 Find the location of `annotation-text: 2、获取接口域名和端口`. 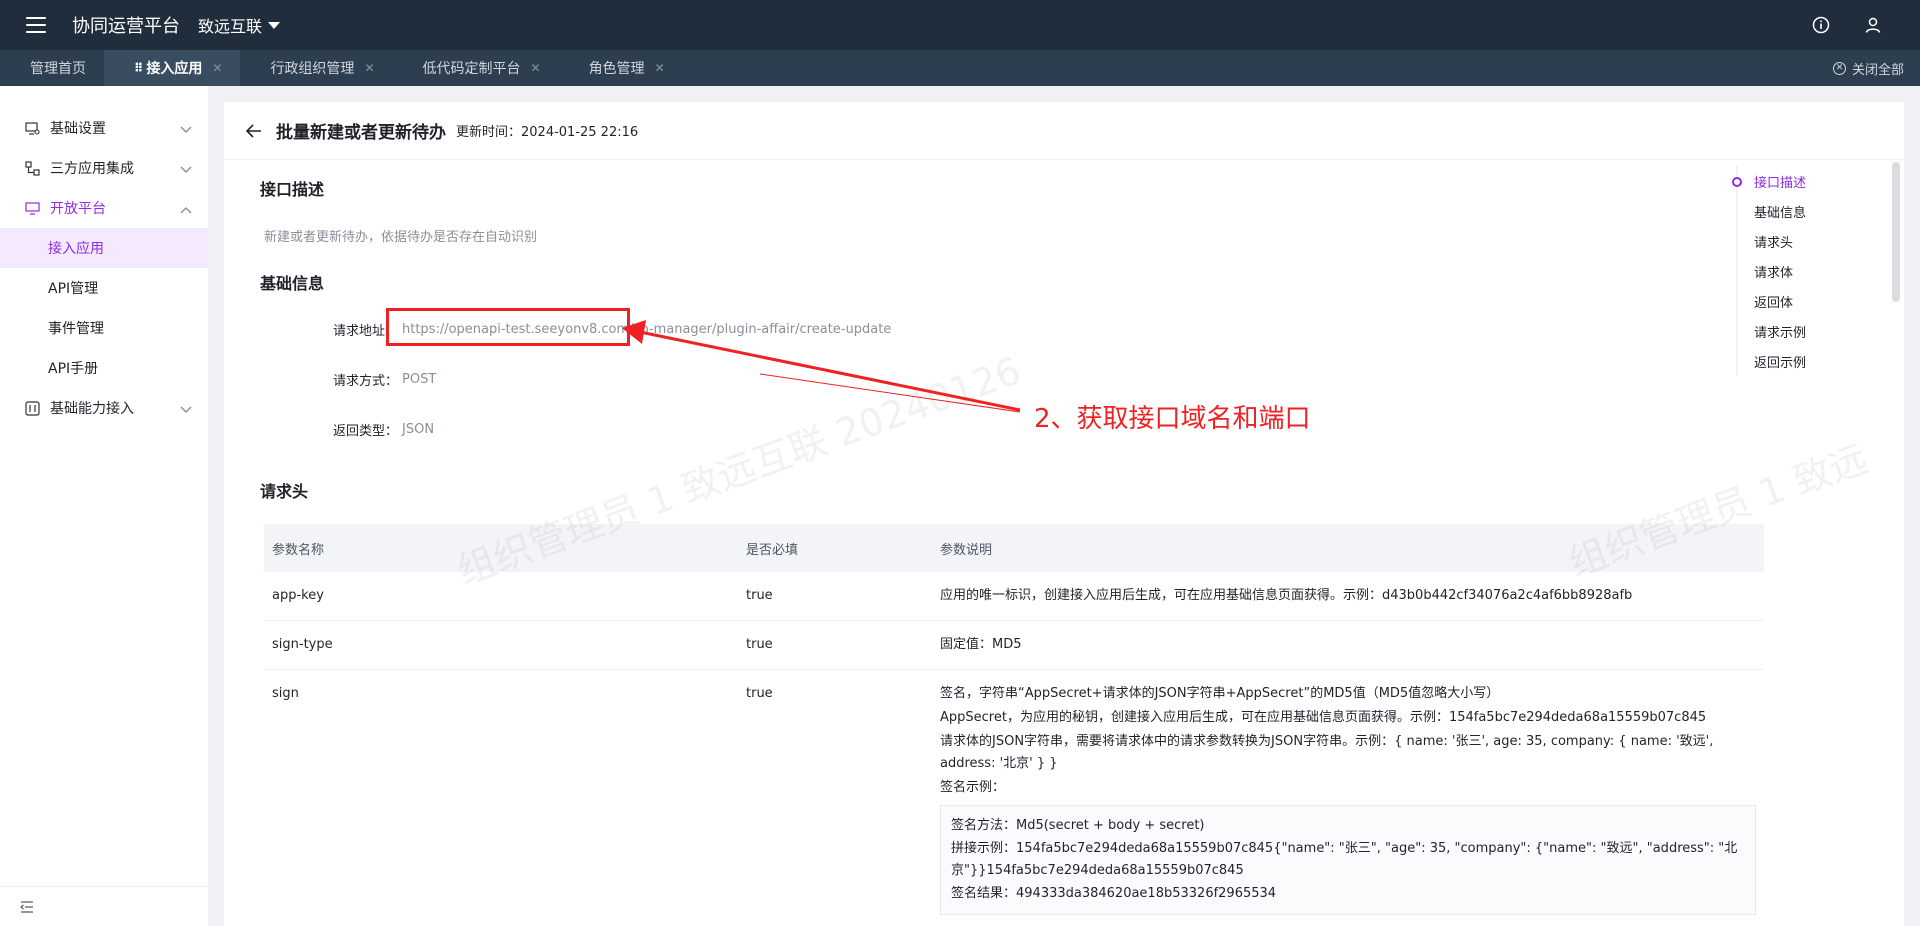

annotation-text: 2、获取接口域名和端口 is located at coordinates (1172, 419).